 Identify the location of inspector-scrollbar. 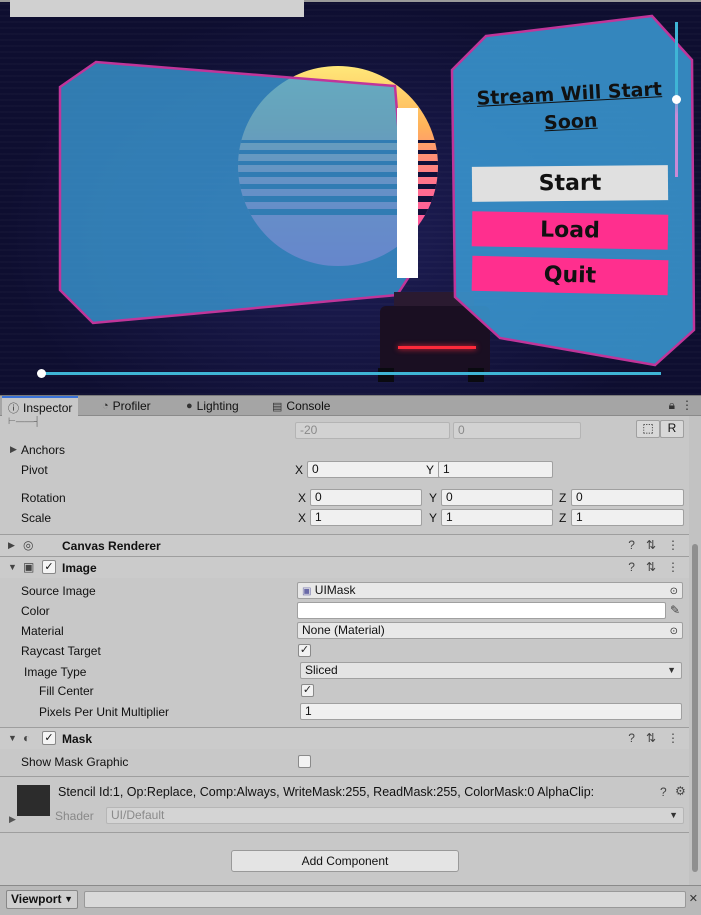
(695, 650).